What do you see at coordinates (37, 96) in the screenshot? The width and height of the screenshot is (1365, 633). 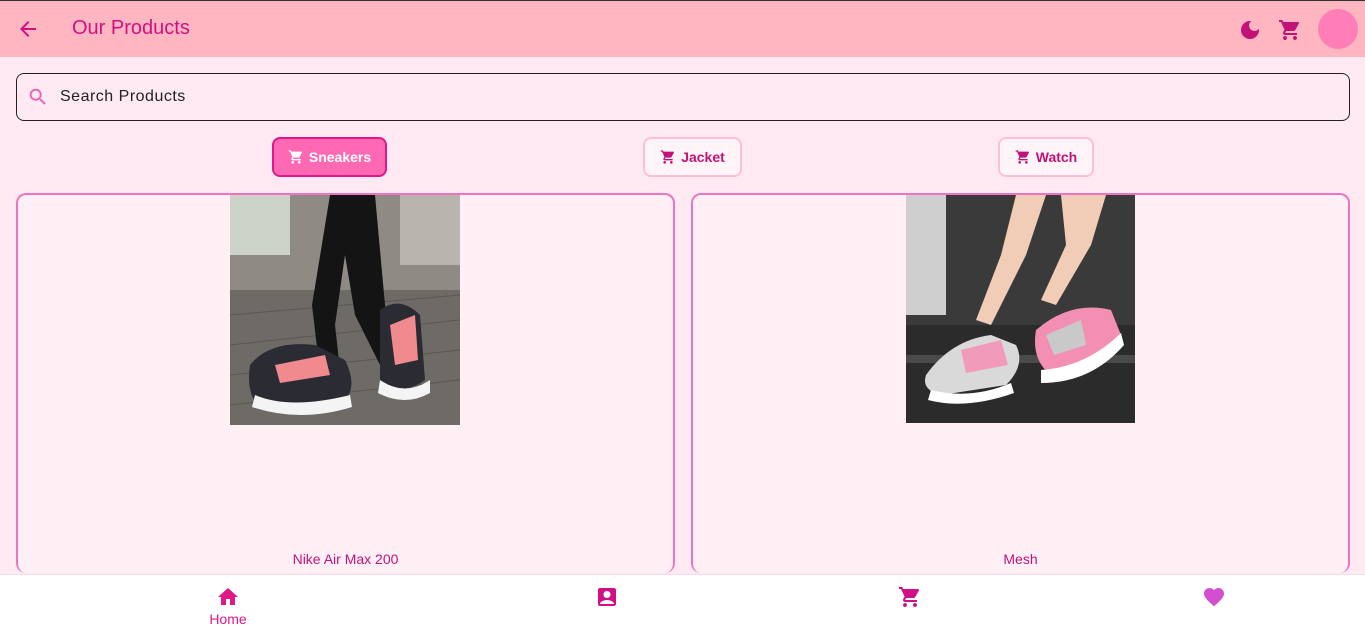 I see `search-icon` at bounding box center [37, 96].